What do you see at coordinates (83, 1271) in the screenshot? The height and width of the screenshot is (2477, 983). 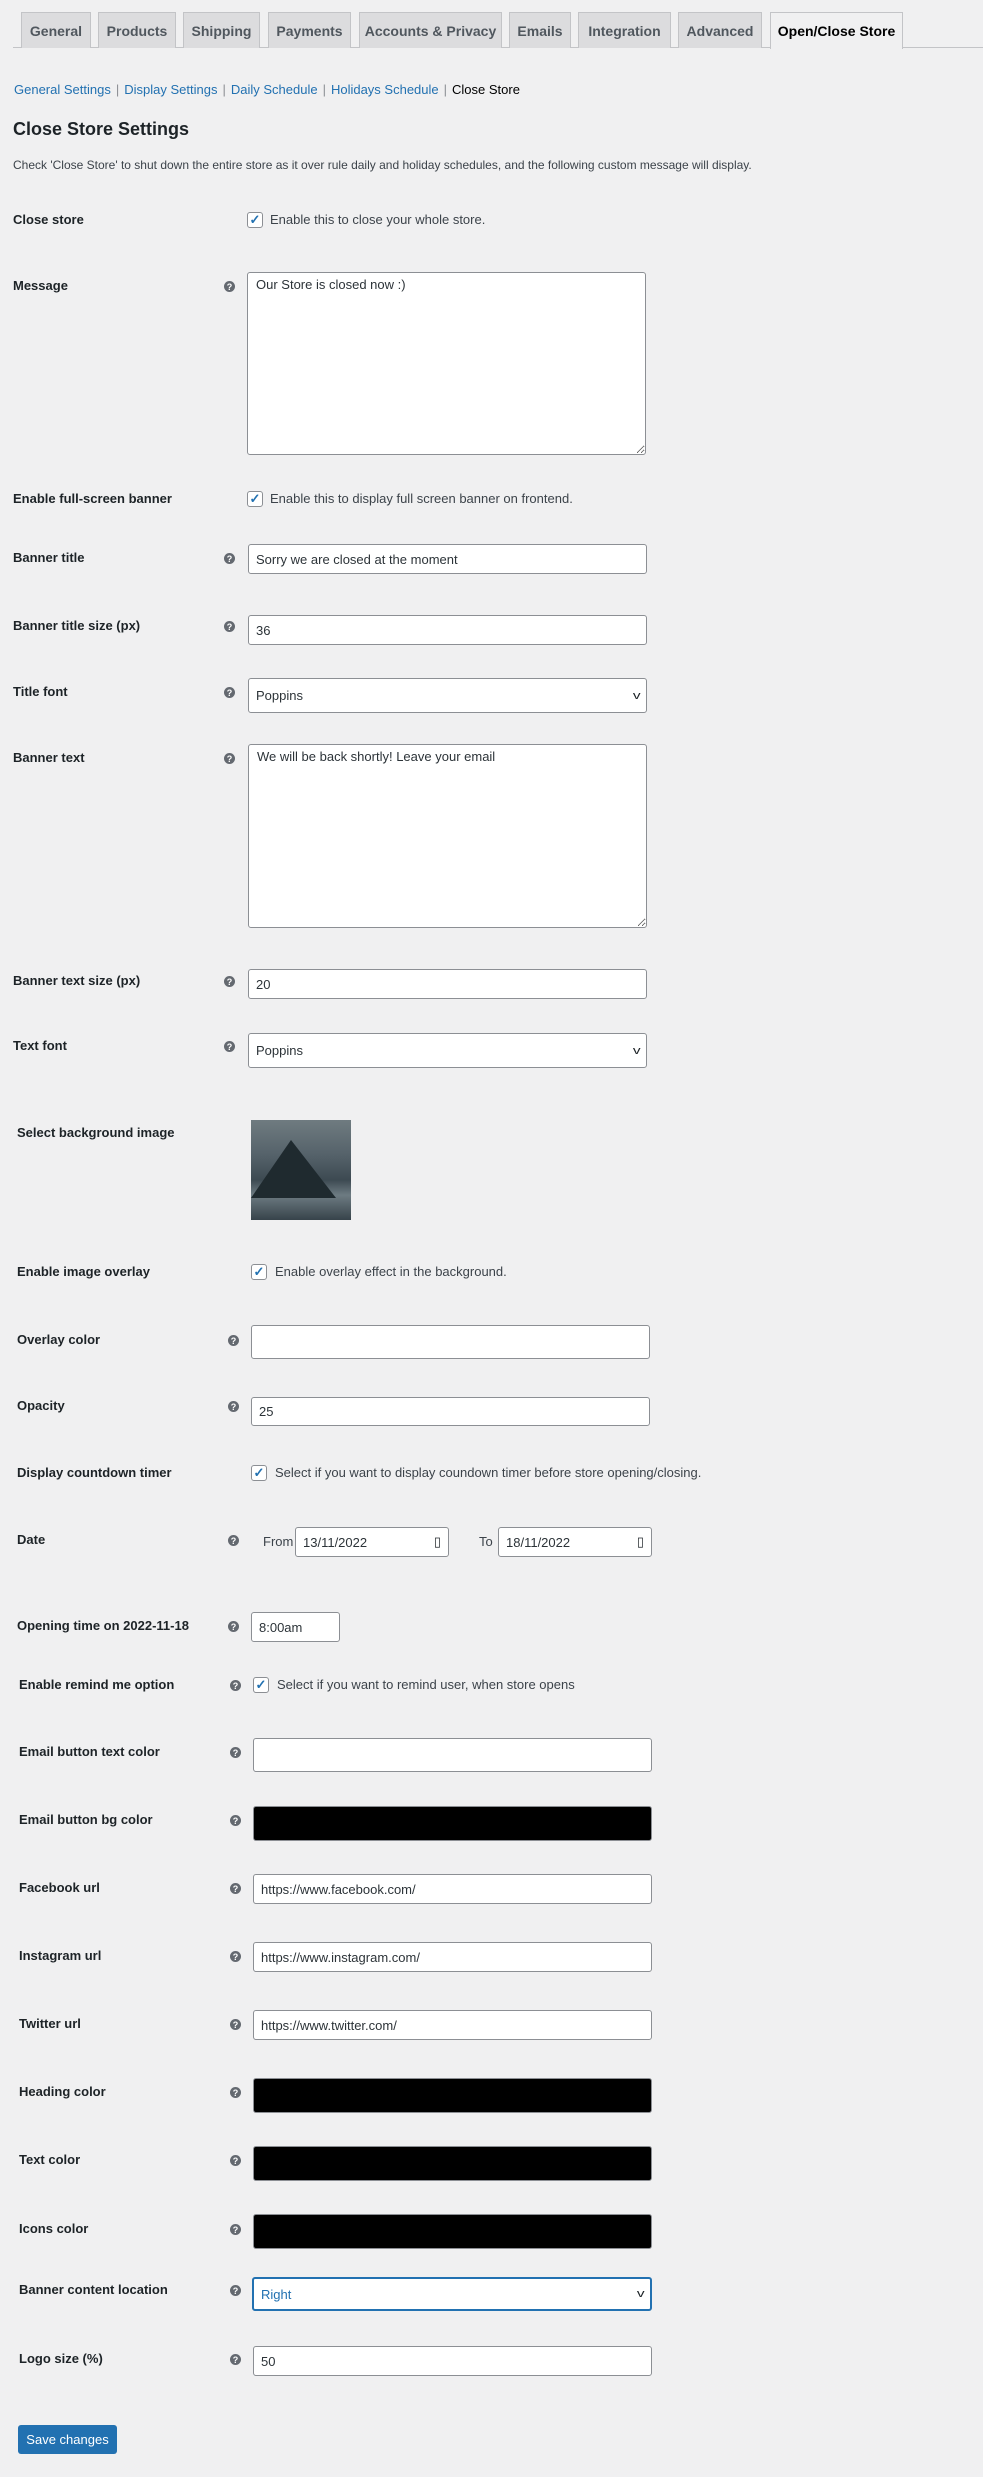 I see `image-overlay-label: Enable image overlay` at bounding box center [83, 1271].